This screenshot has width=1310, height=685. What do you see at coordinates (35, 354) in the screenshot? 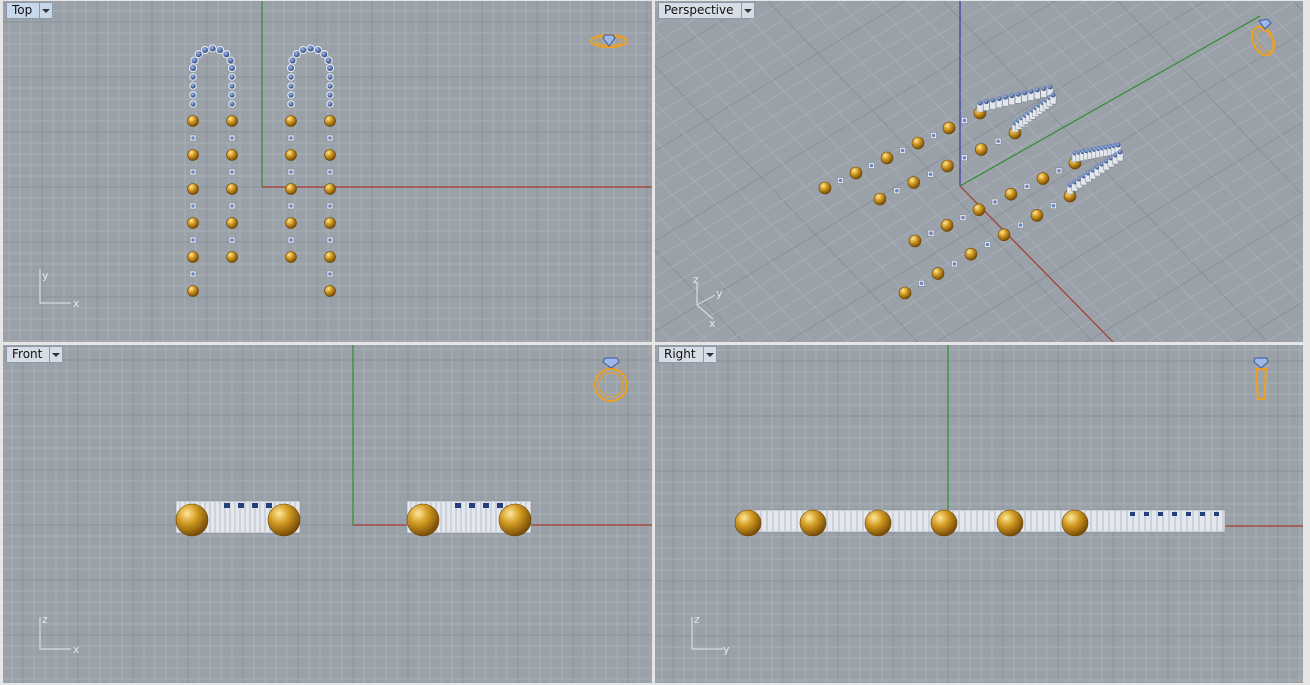
I see `viewport-title-tab: Front` at bounding box center [35, 354].